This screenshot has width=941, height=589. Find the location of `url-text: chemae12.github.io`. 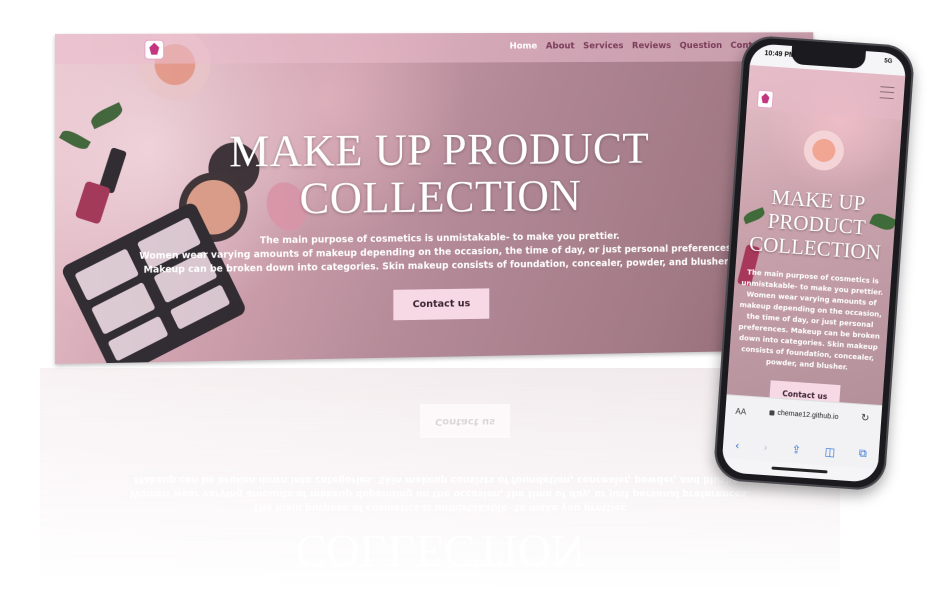

url-text: chemae12.github.io is located at coordinates (807, 415).